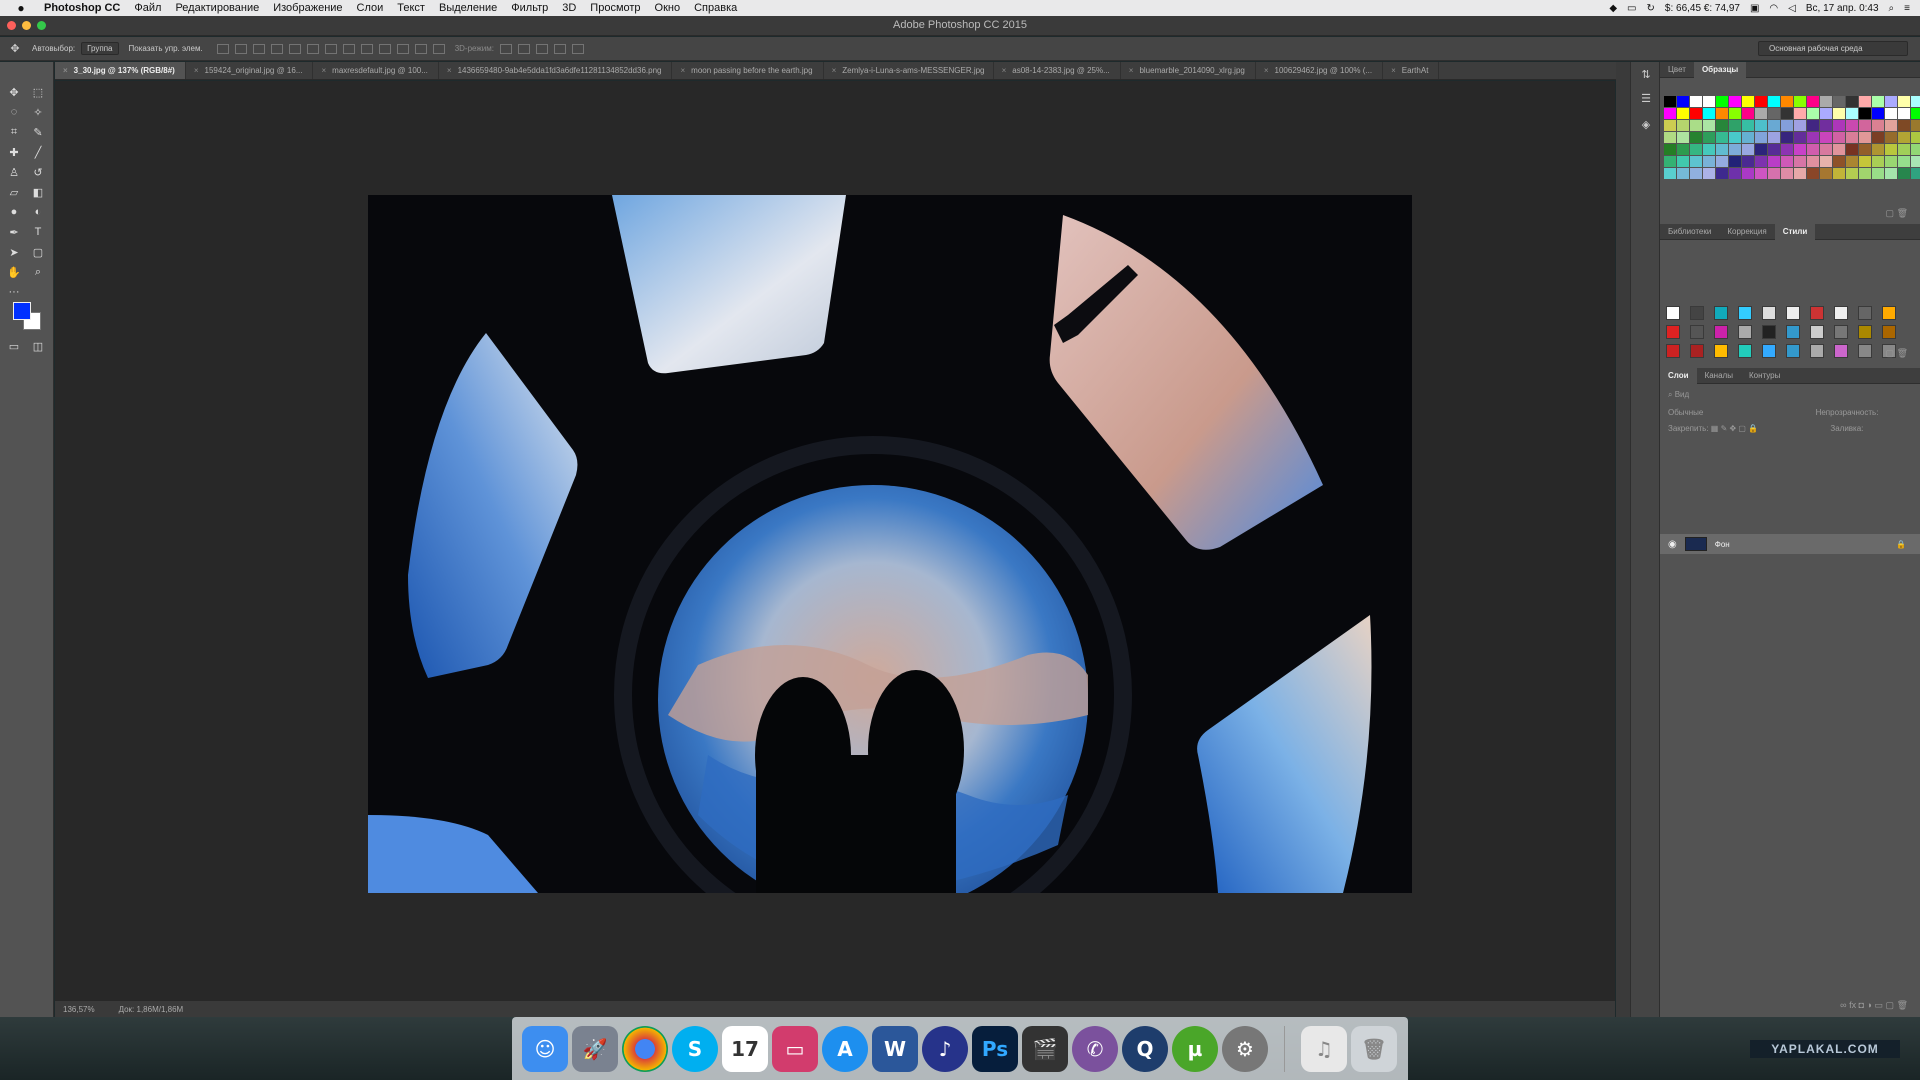 The height and width of the screenshot is (1080, 1920). What do you see at coordinates (1245, 1048) in the screenshot?
I see `system-preferences-icon: ⚙` at bounding box center [1245, 1048].